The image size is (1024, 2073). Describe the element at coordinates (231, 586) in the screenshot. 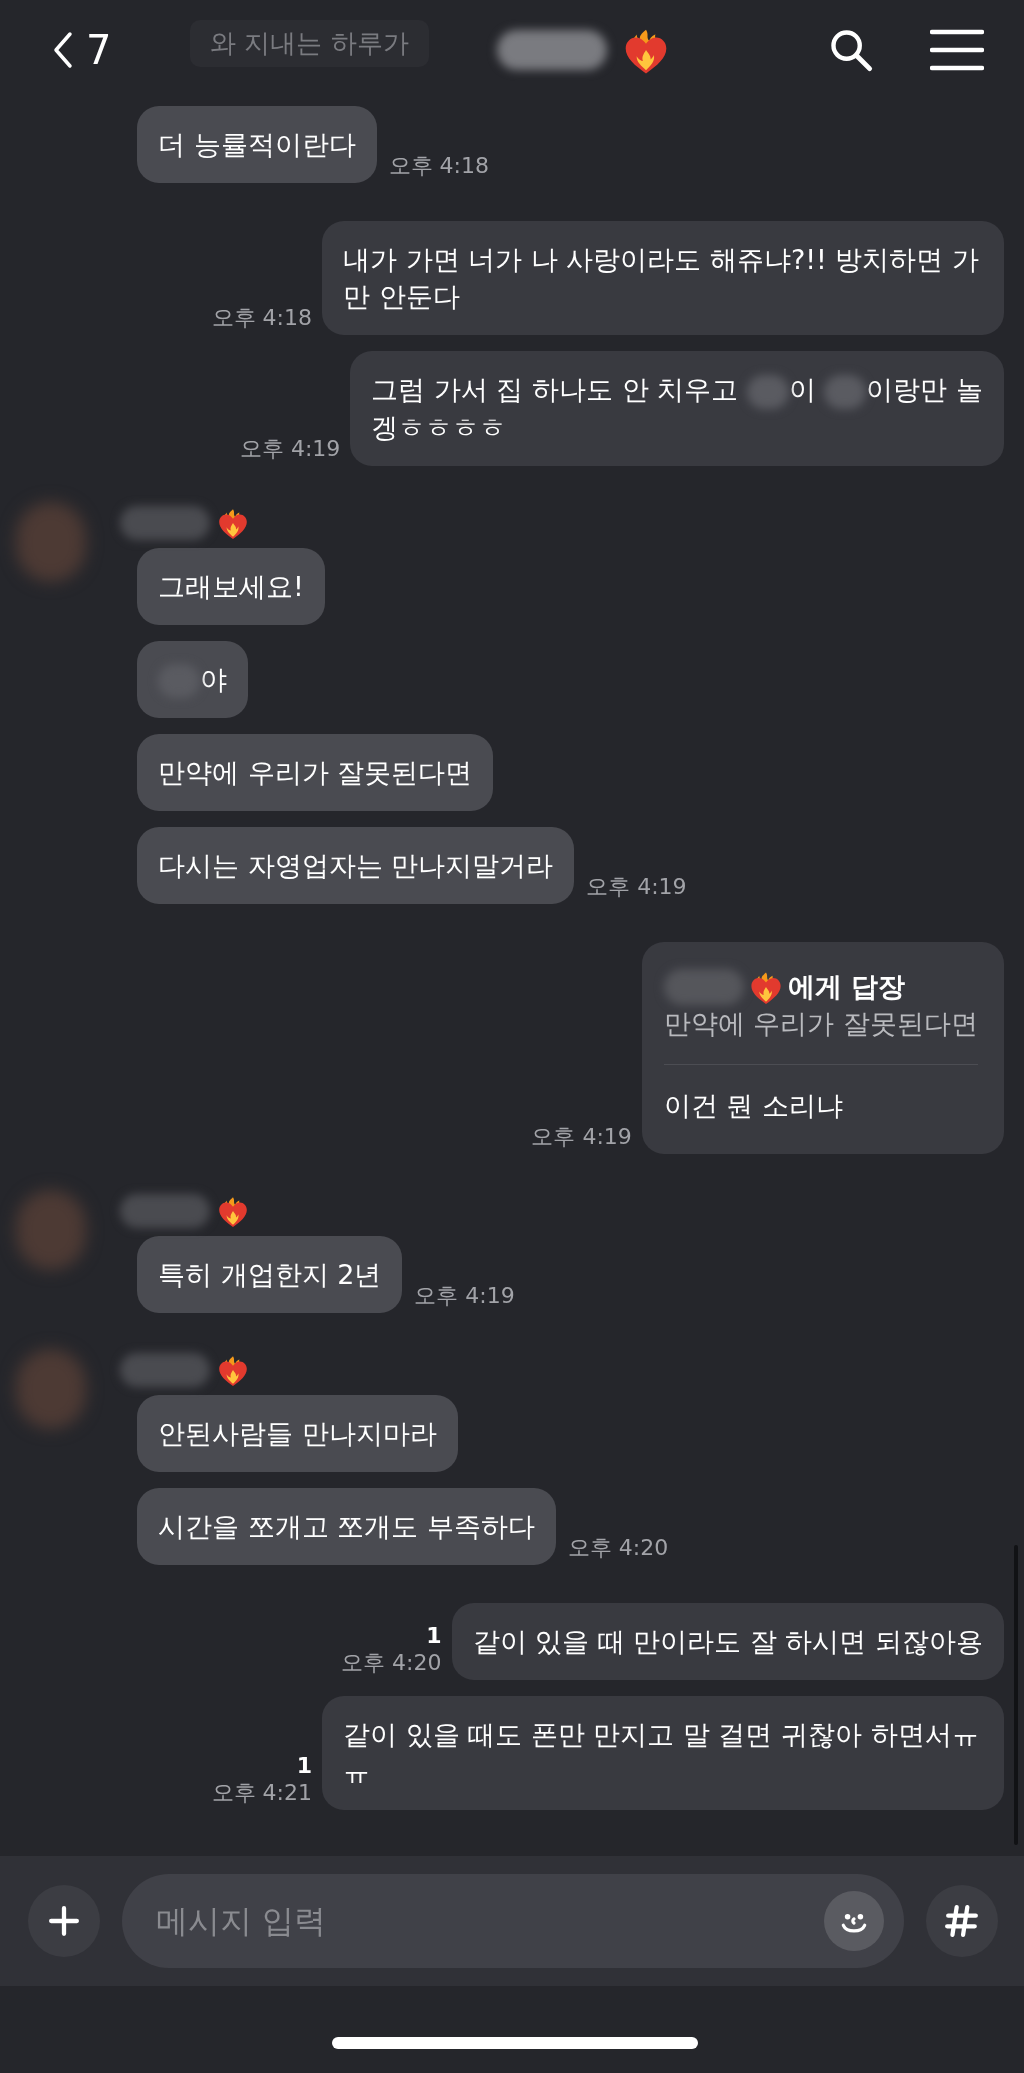

I see `message-text: 그래보세요!` at that location.